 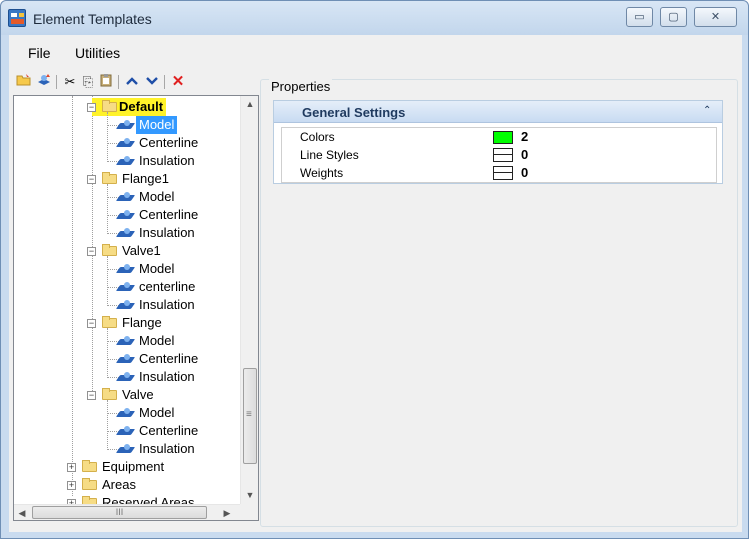 What do you see at coordinates (250, 495) in the screenshot?
I see `scroll-down-arrow-icon: ▼` at bounding box center [250, 495].